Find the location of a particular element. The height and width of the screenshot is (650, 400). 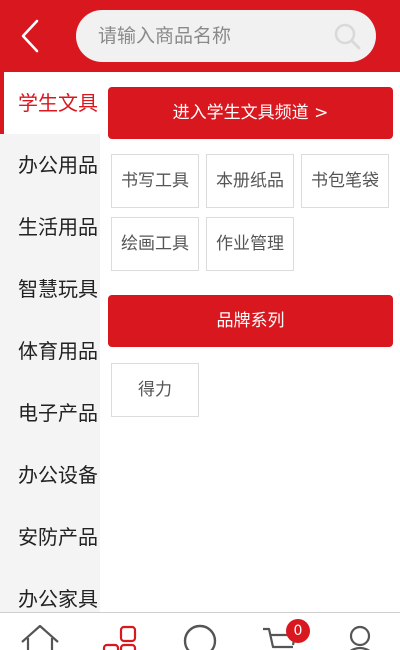

sidebar-item-daily-goods: 生活用品 is located at coordinates (50, 227).